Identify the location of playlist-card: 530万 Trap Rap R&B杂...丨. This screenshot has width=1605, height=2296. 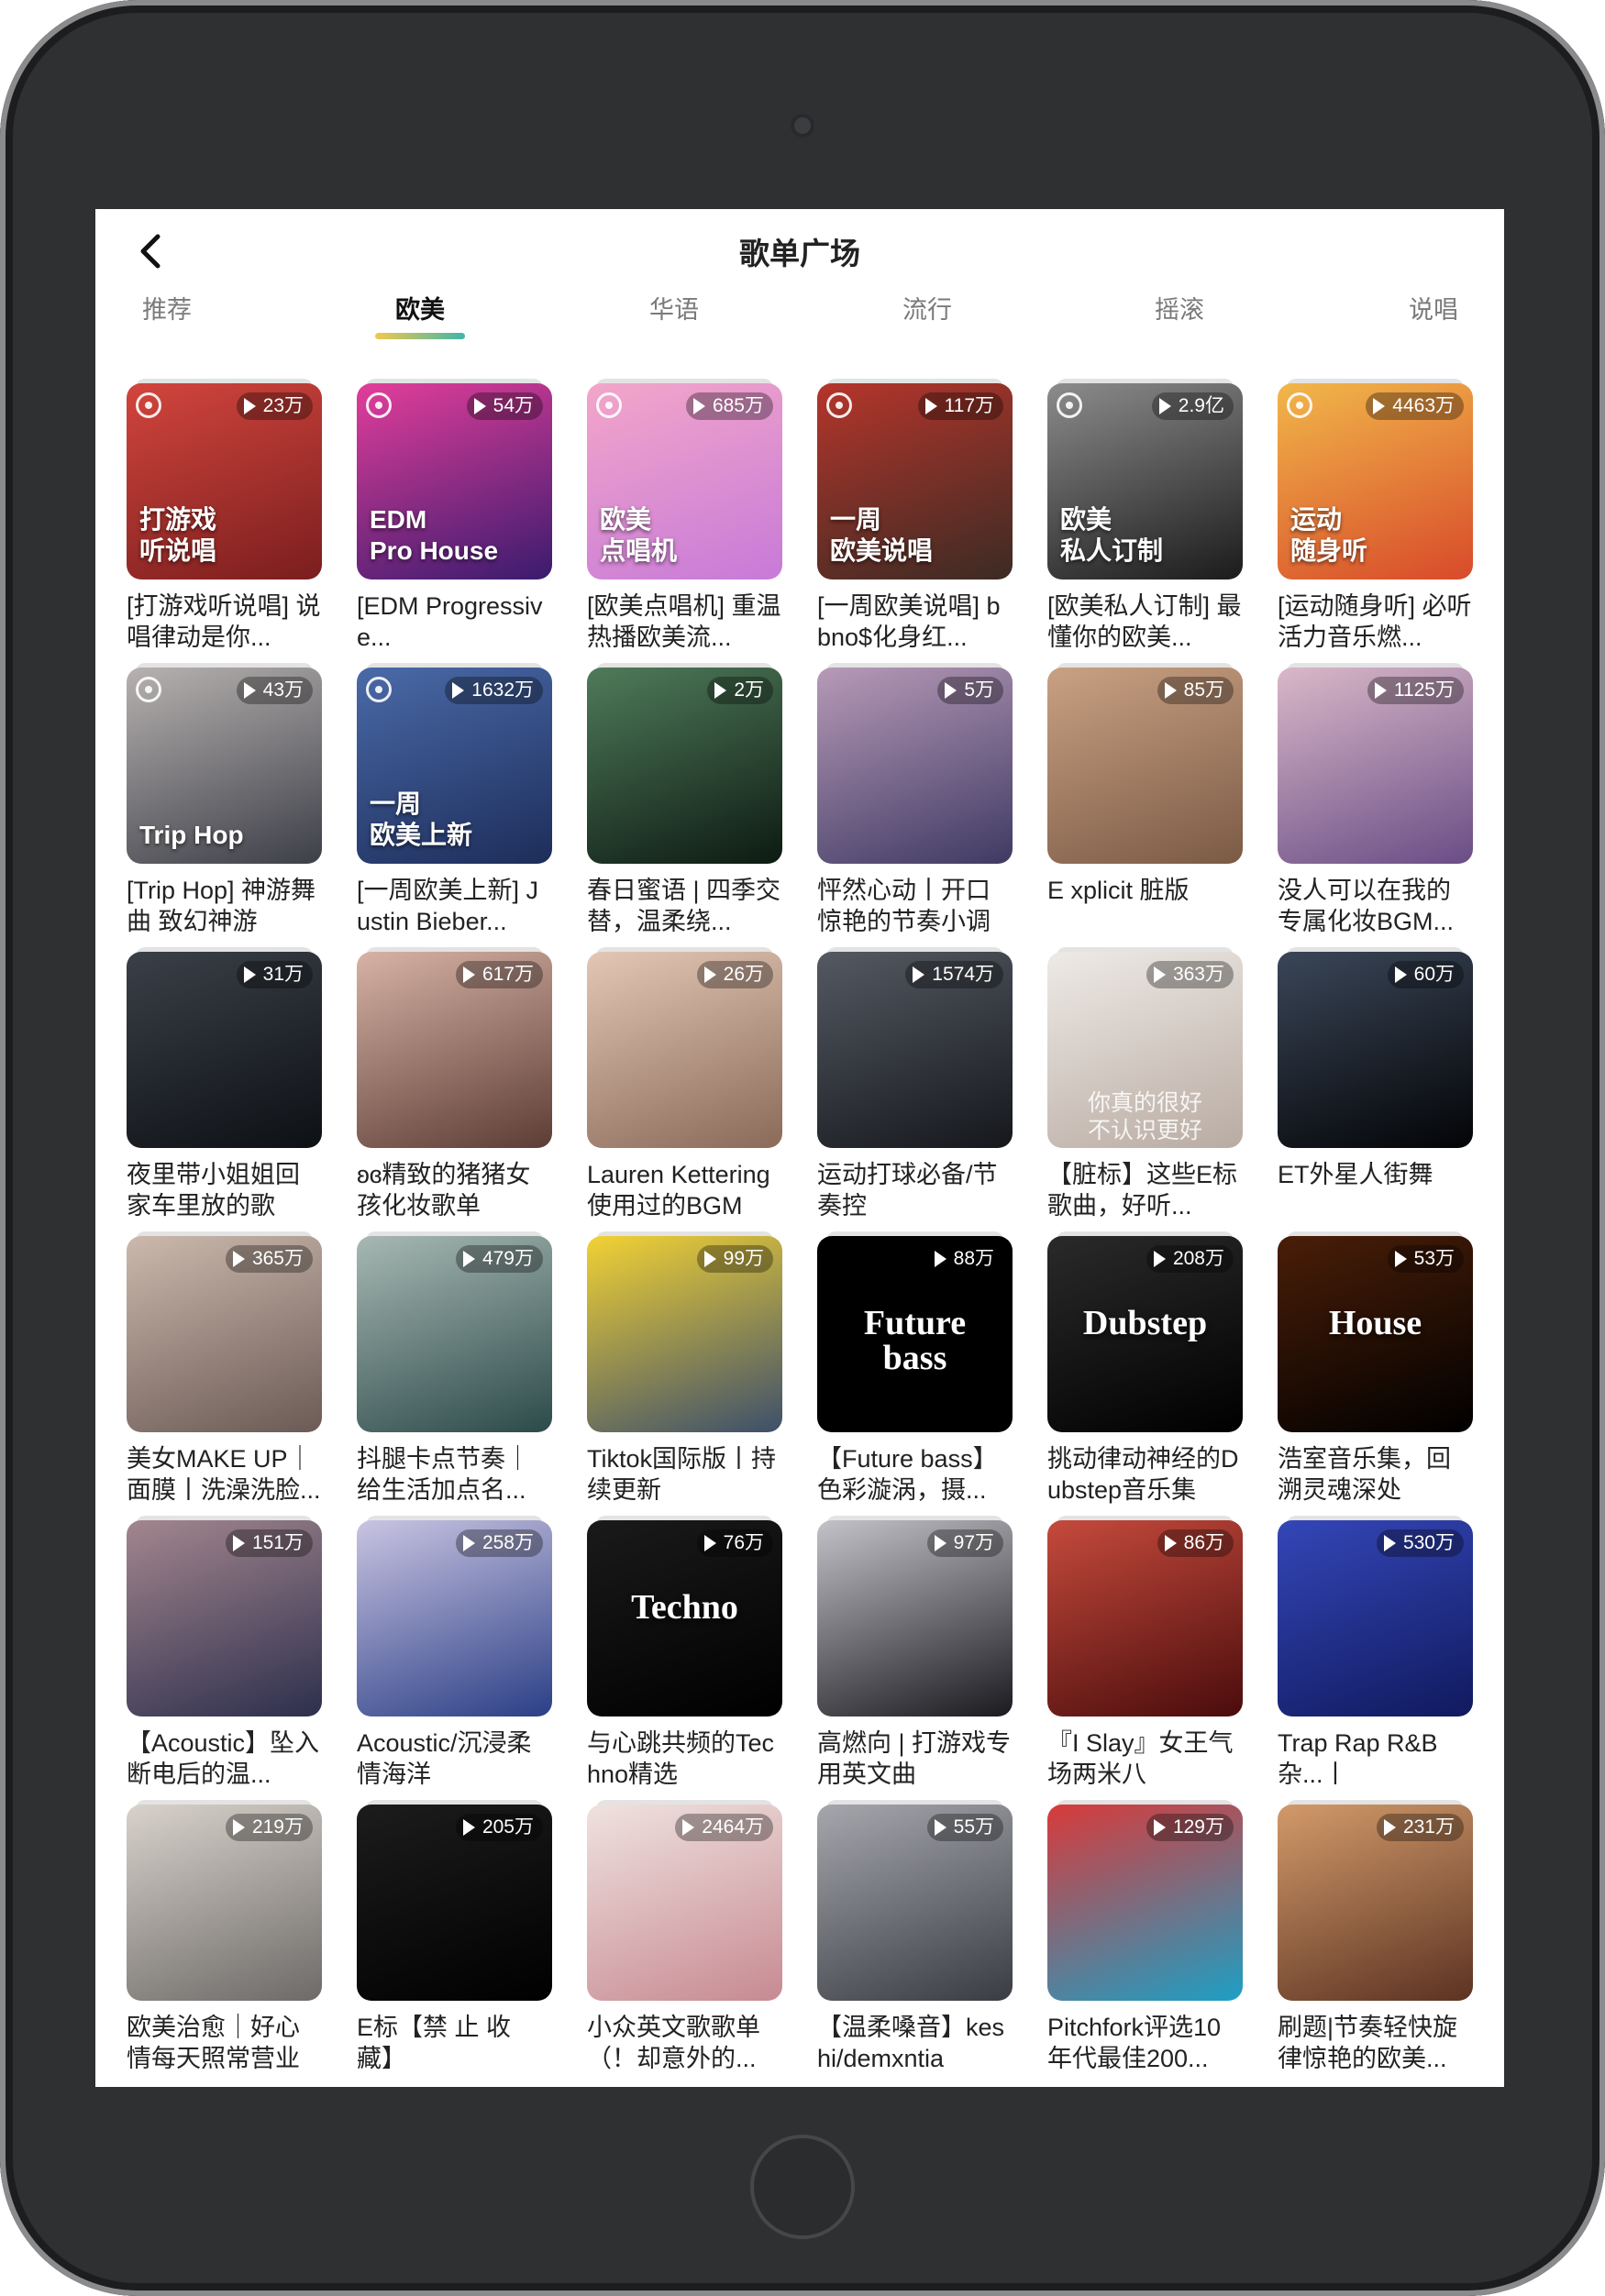
(1375, 1653).